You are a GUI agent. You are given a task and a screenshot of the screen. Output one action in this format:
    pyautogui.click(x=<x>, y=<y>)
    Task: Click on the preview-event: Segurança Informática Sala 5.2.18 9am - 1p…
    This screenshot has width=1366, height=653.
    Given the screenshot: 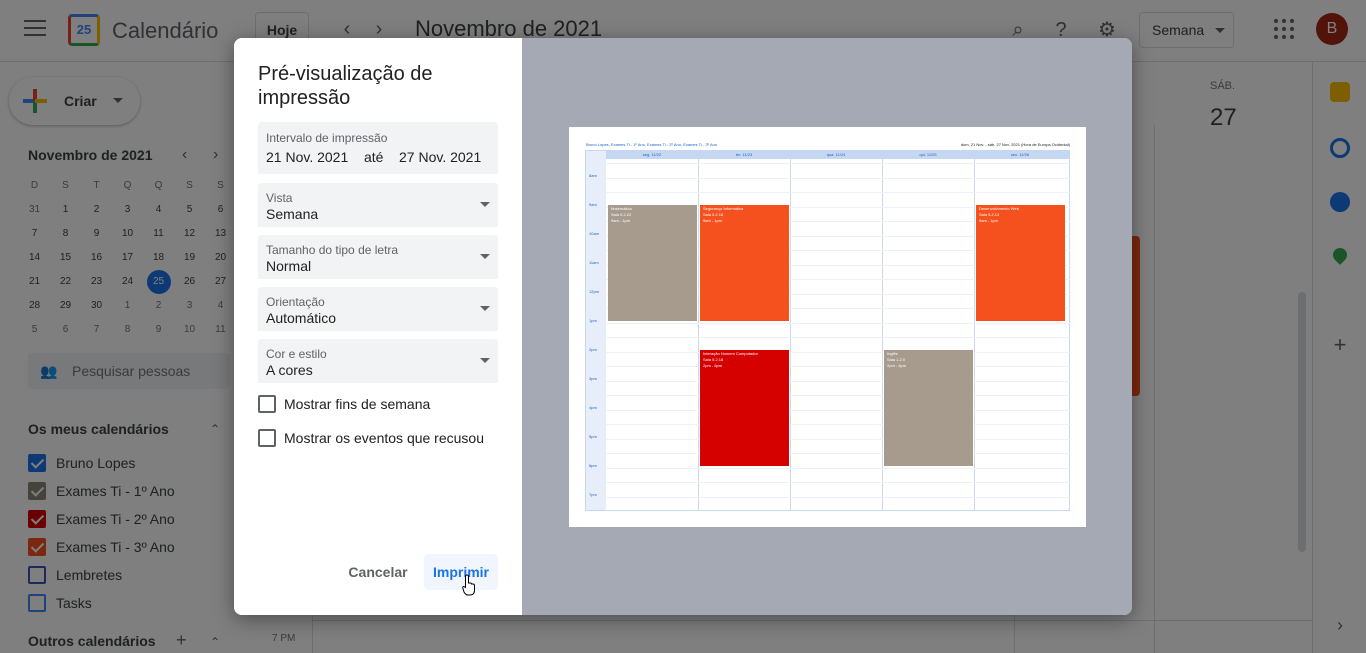 What is the action you would take?
    pyautogui.click(x=744, y=263)
    